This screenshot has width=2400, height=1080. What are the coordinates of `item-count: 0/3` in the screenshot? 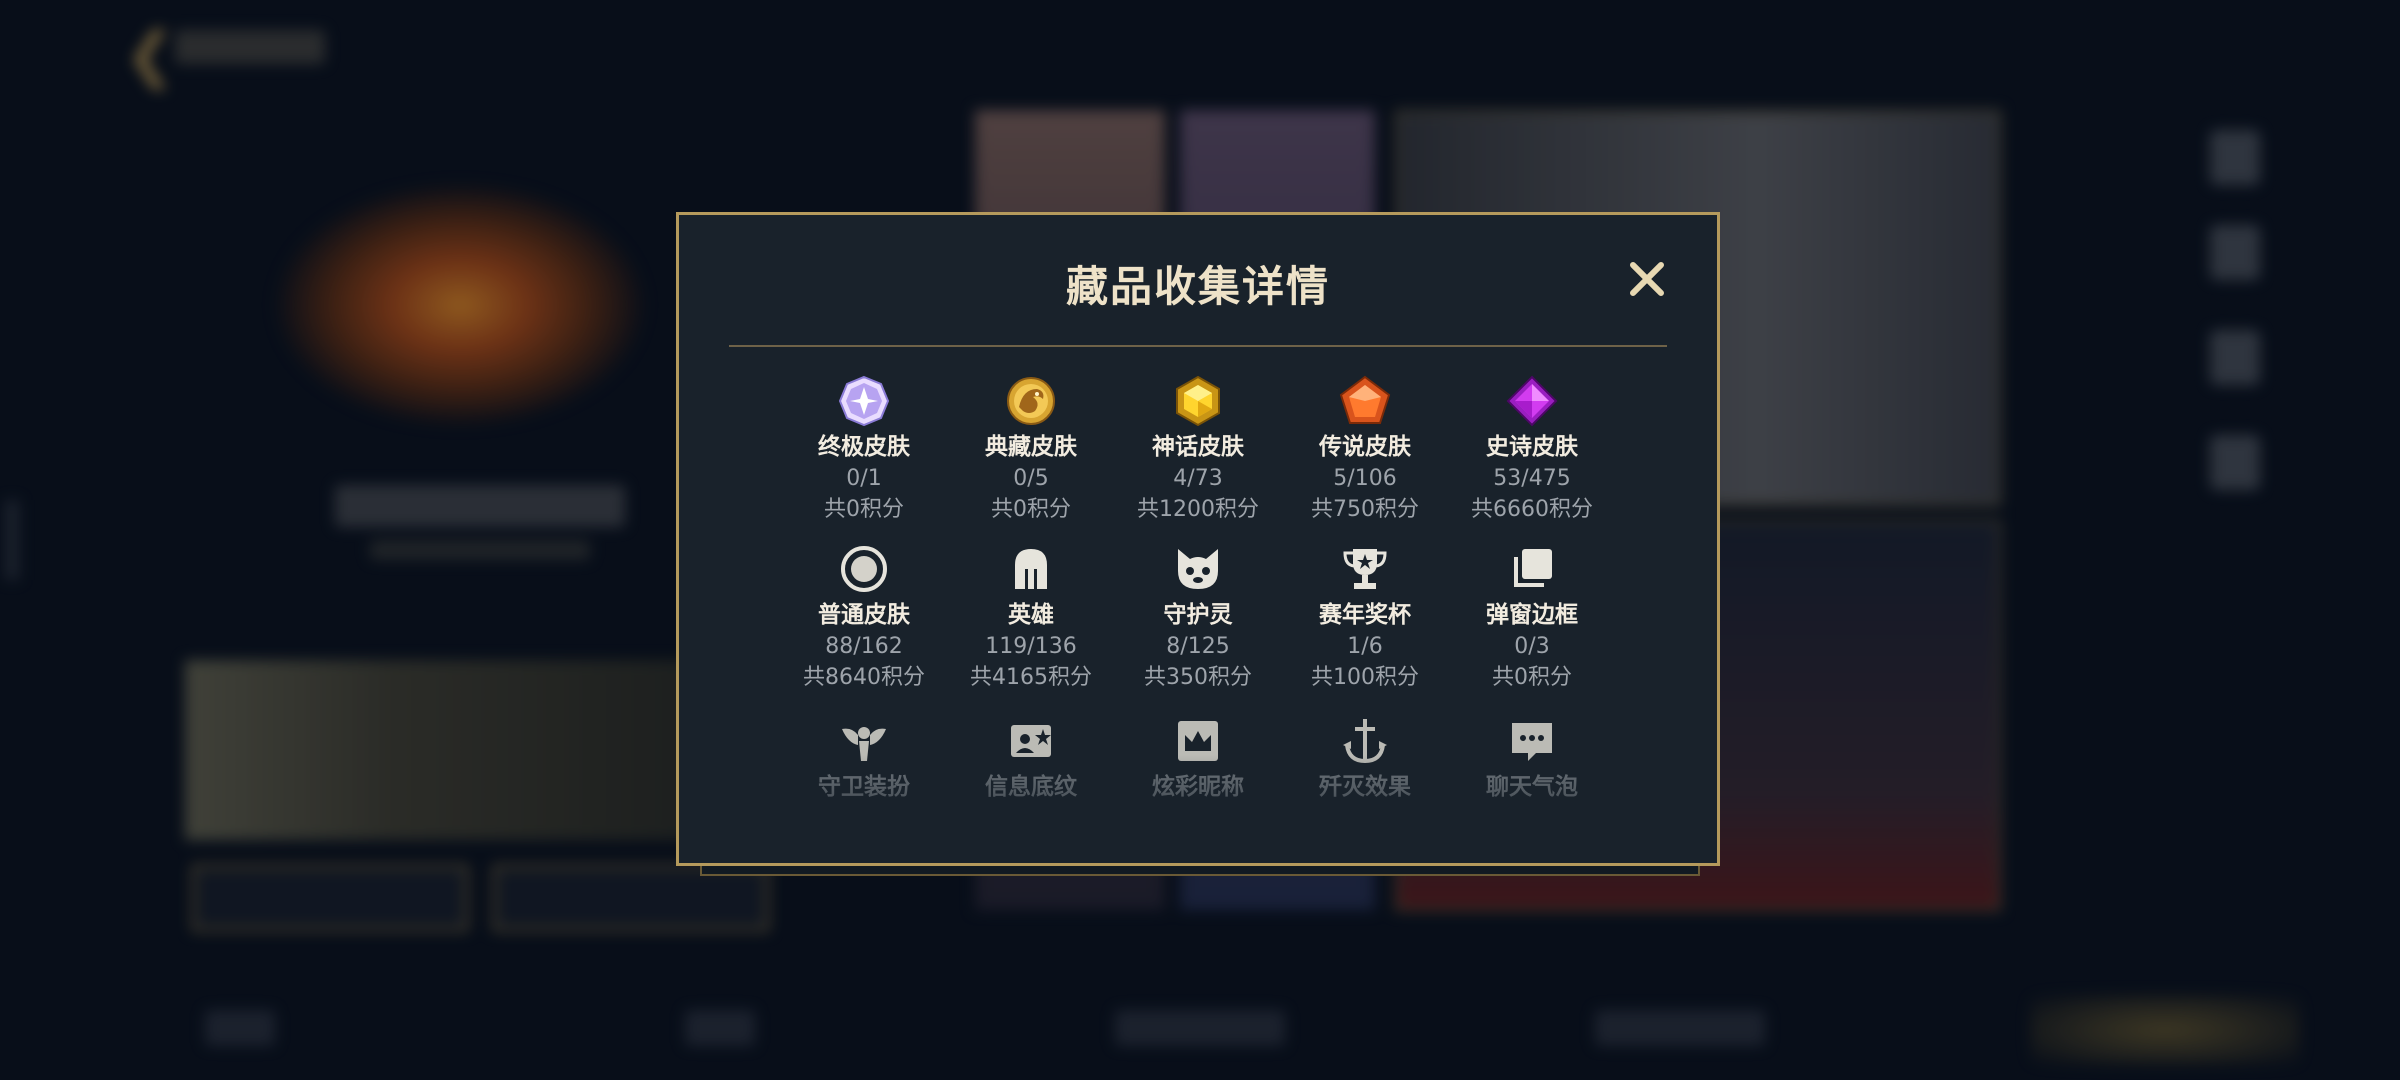 It's located at (1532, 646).